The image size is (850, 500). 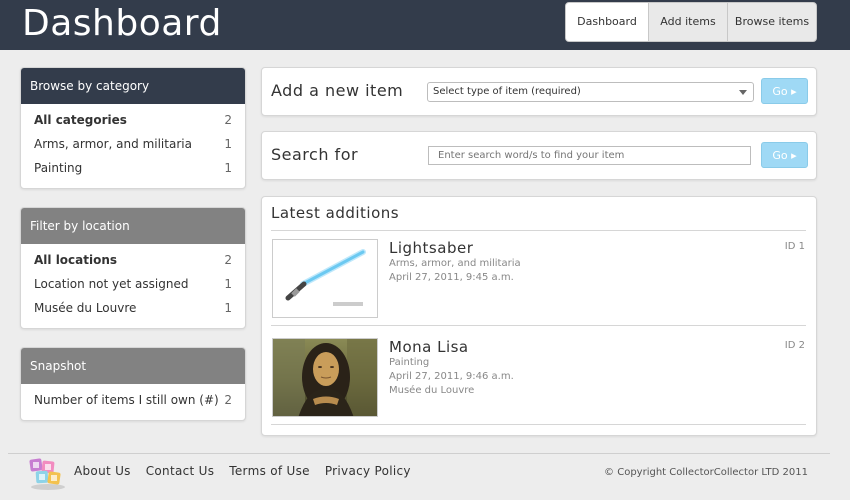 What do you see at coordinates (335, 213) in the screenshot?
I see `latest-additions-title: Latest additions` at bounding box center [335, 213].